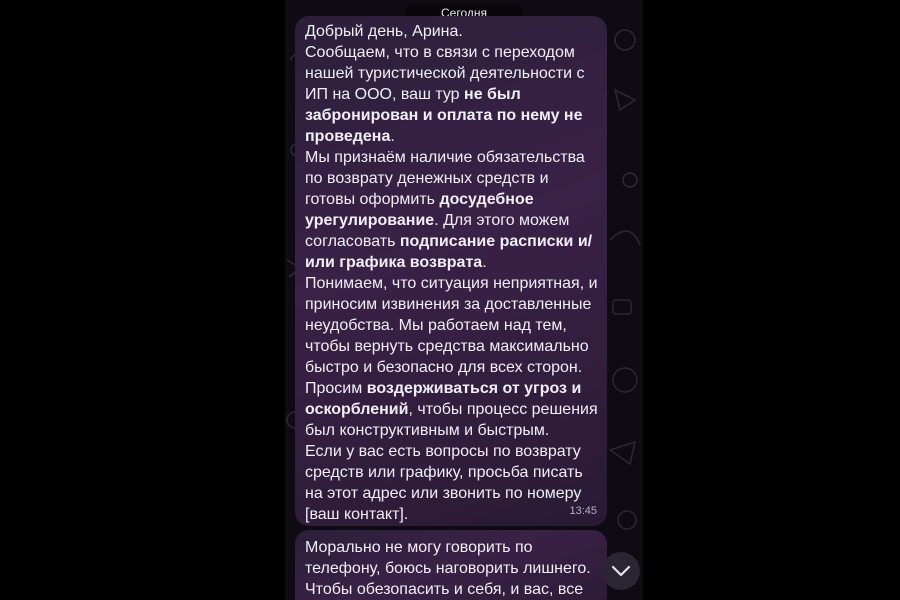  What do you see at coordinates (445, 157) in the screenshot?
I see `text-run: Мы признаём наличие обязательства` at bounding box center [445, 157].